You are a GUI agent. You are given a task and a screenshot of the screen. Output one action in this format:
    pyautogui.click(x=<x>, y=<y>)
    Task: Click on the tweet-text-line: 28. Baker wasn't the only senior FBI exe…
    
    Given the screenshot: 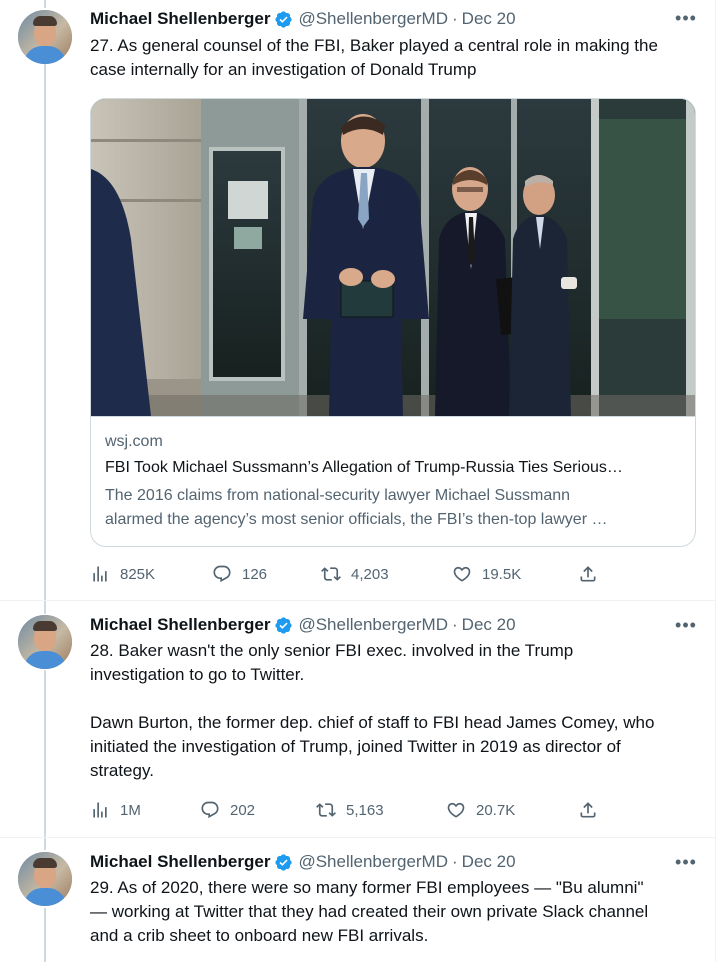 What is the action you would take?
    pyautogui.click(x=332, y=650)
    